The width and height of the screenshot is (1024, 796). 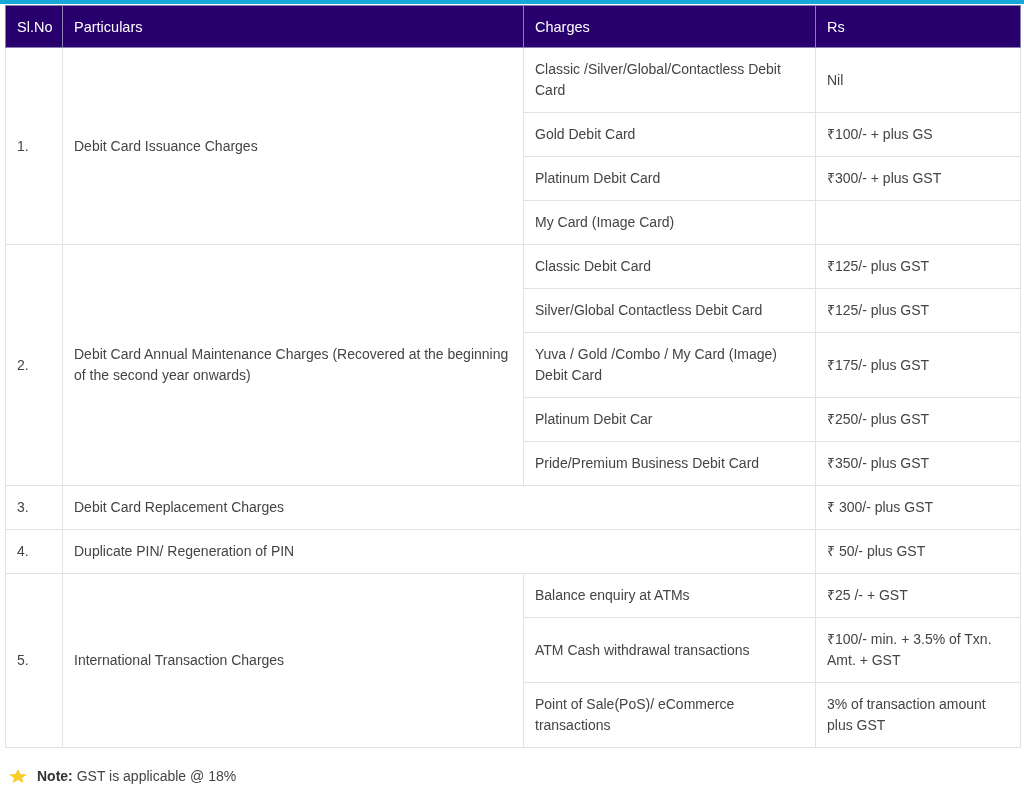 I want to click on table-cell: Pride/Premium Business Debit Card, so click(x=669, y=463).